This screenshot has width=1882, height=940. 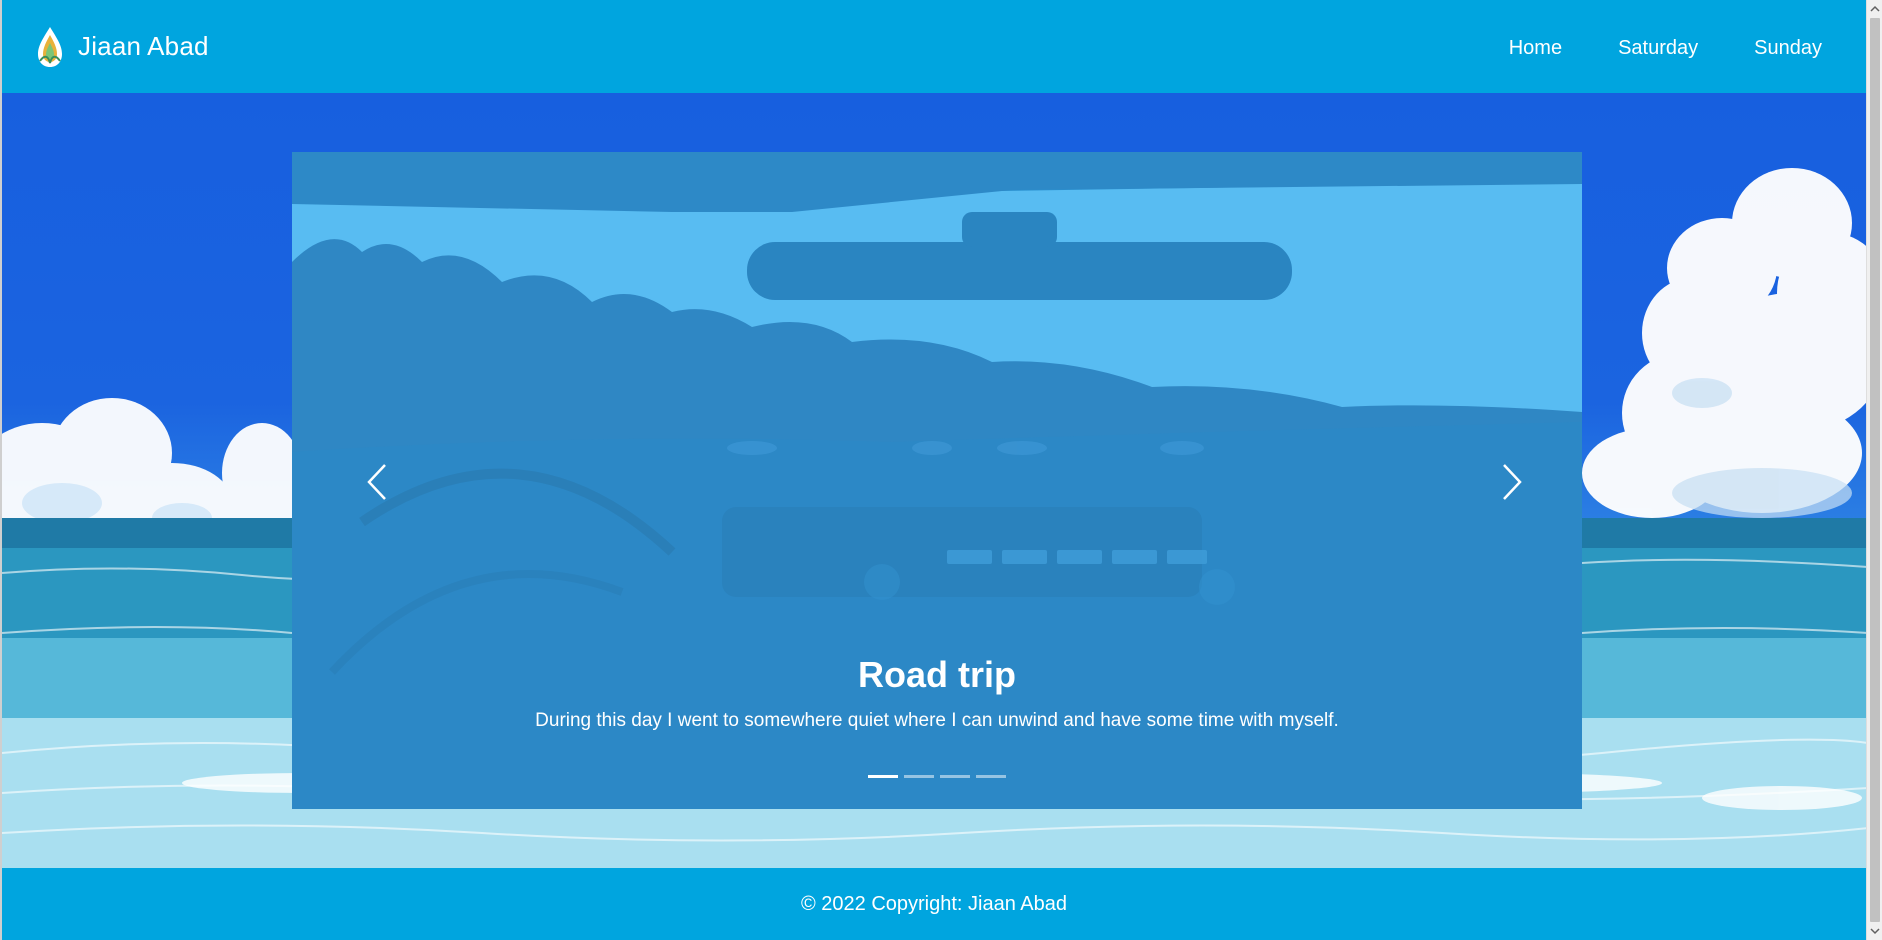 I want to click on nav-links: Home Saturday Sunday, so click(x=1665, y=48).